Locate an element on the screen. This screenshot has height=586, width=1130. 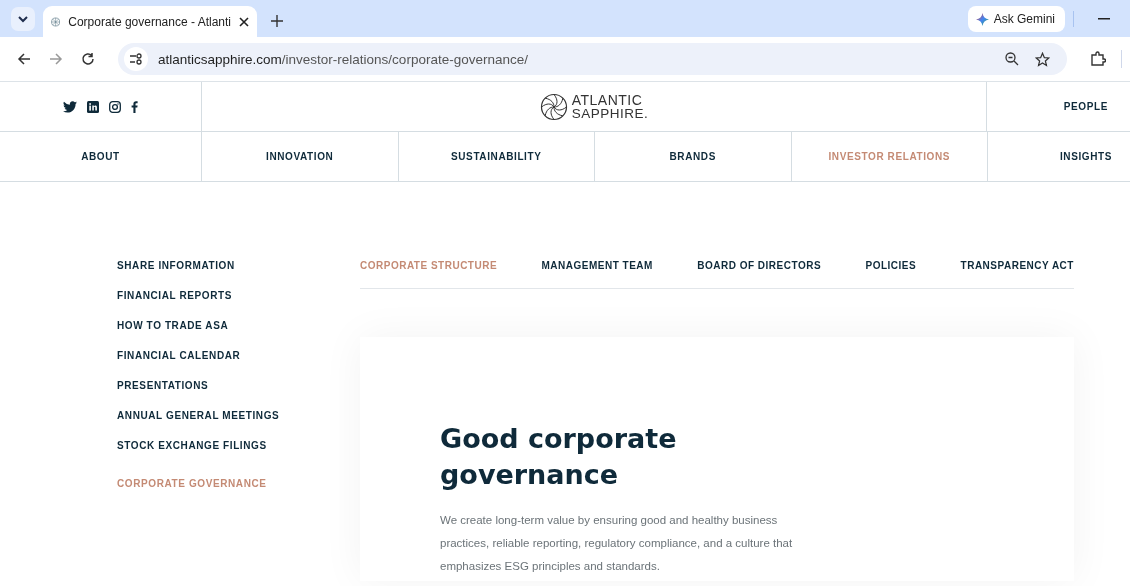
sidebar-link: FINANCIAL REPORTS is located at coordinates (238, 305).